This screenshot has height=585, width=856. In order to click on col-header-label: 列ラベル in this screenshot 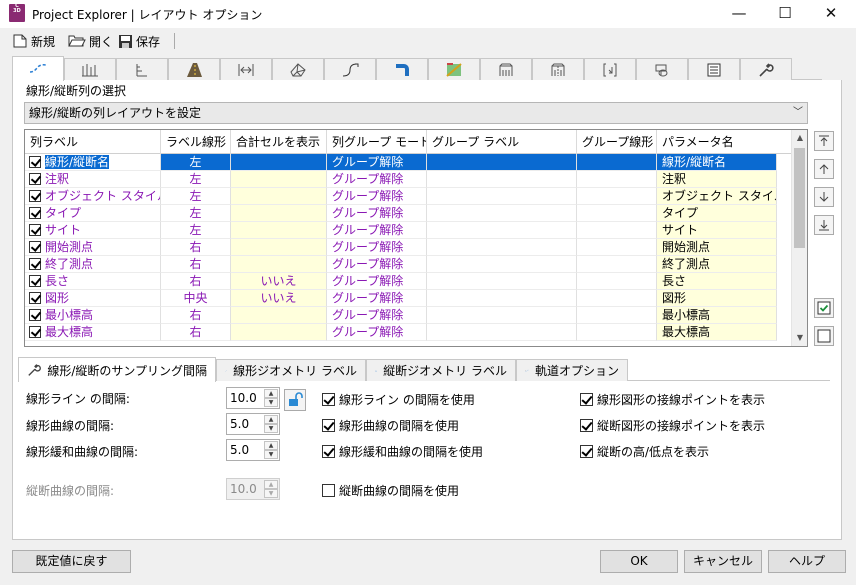, I will do `click(93, 142)`.